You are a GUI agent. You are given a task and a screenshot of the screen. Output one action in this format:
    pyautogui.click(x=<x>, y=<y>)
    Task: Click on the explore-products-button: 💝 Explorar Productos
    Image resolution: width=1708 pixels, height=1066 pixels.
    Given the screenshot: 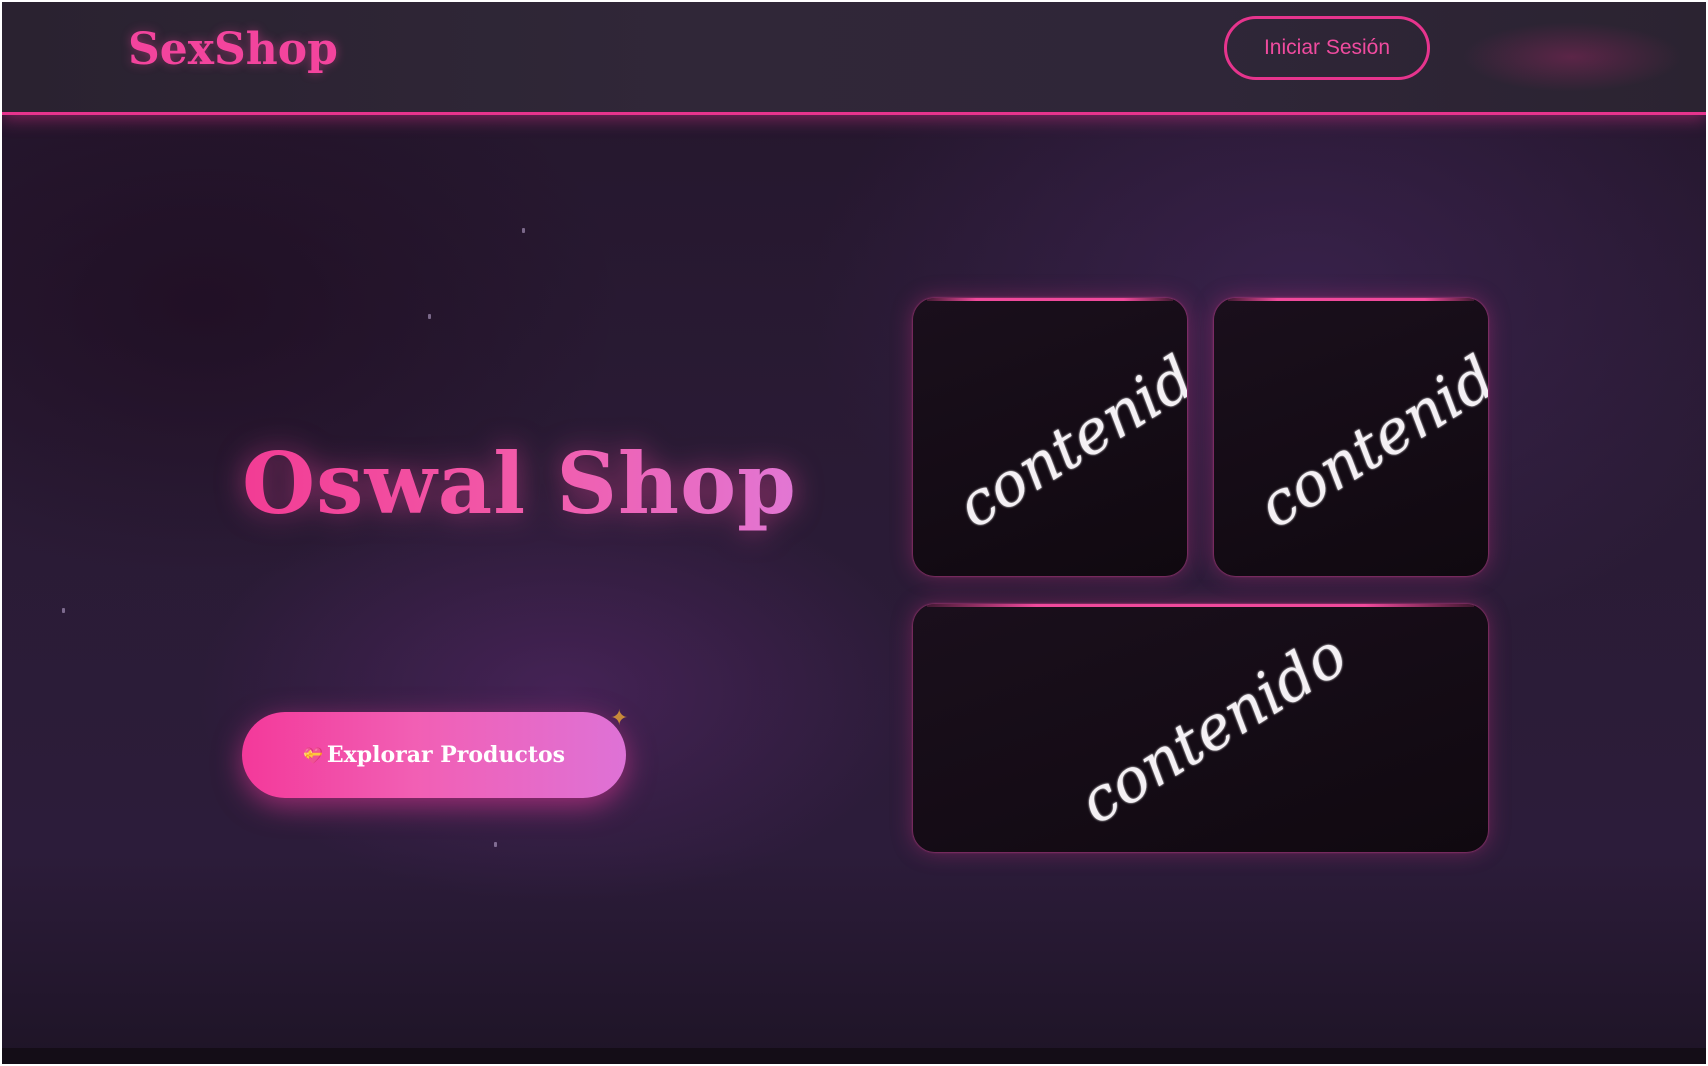 What is the action you would take?
    pyautogui.click(x=434, y=755)
    